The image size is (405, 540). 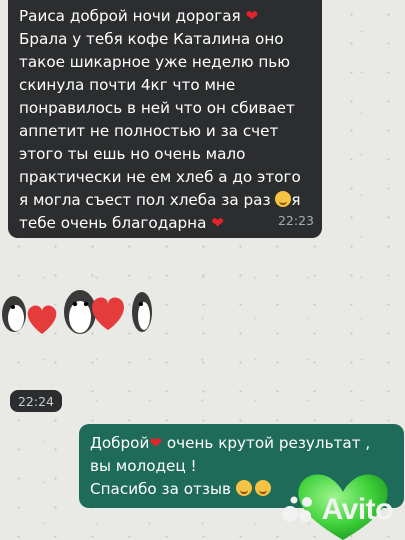 I want to click on avito-watermark: Avito, so click(x=337, y=510).